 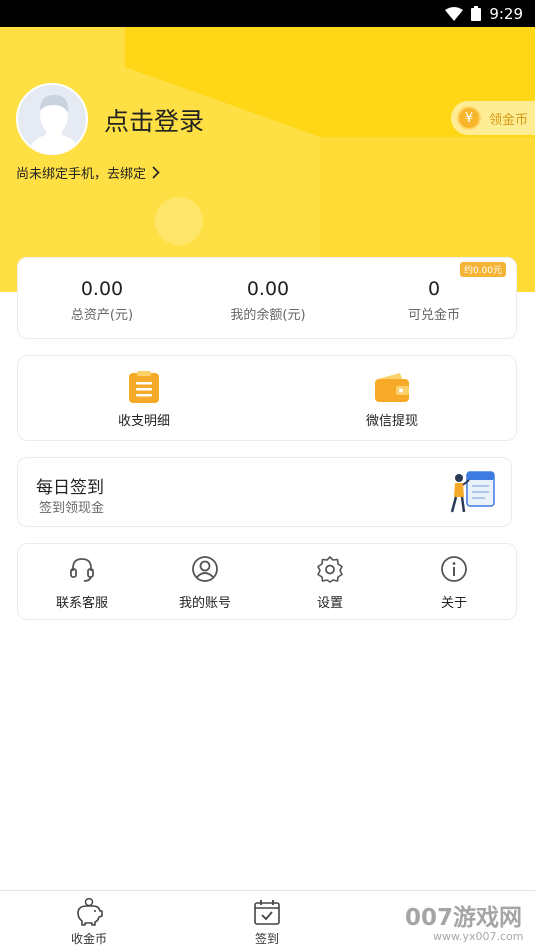 I want to click on stat-label: 我的余额(元), so click(x=268, y=315).